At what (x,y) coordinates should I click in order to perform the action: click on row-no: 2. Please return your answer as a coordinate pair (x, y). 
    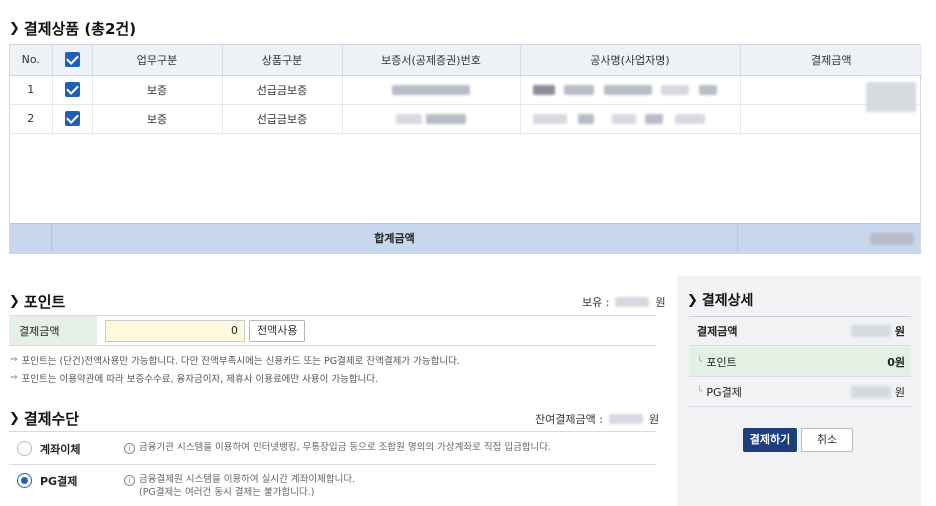
    Looking at the image, I should click on (31, 119).